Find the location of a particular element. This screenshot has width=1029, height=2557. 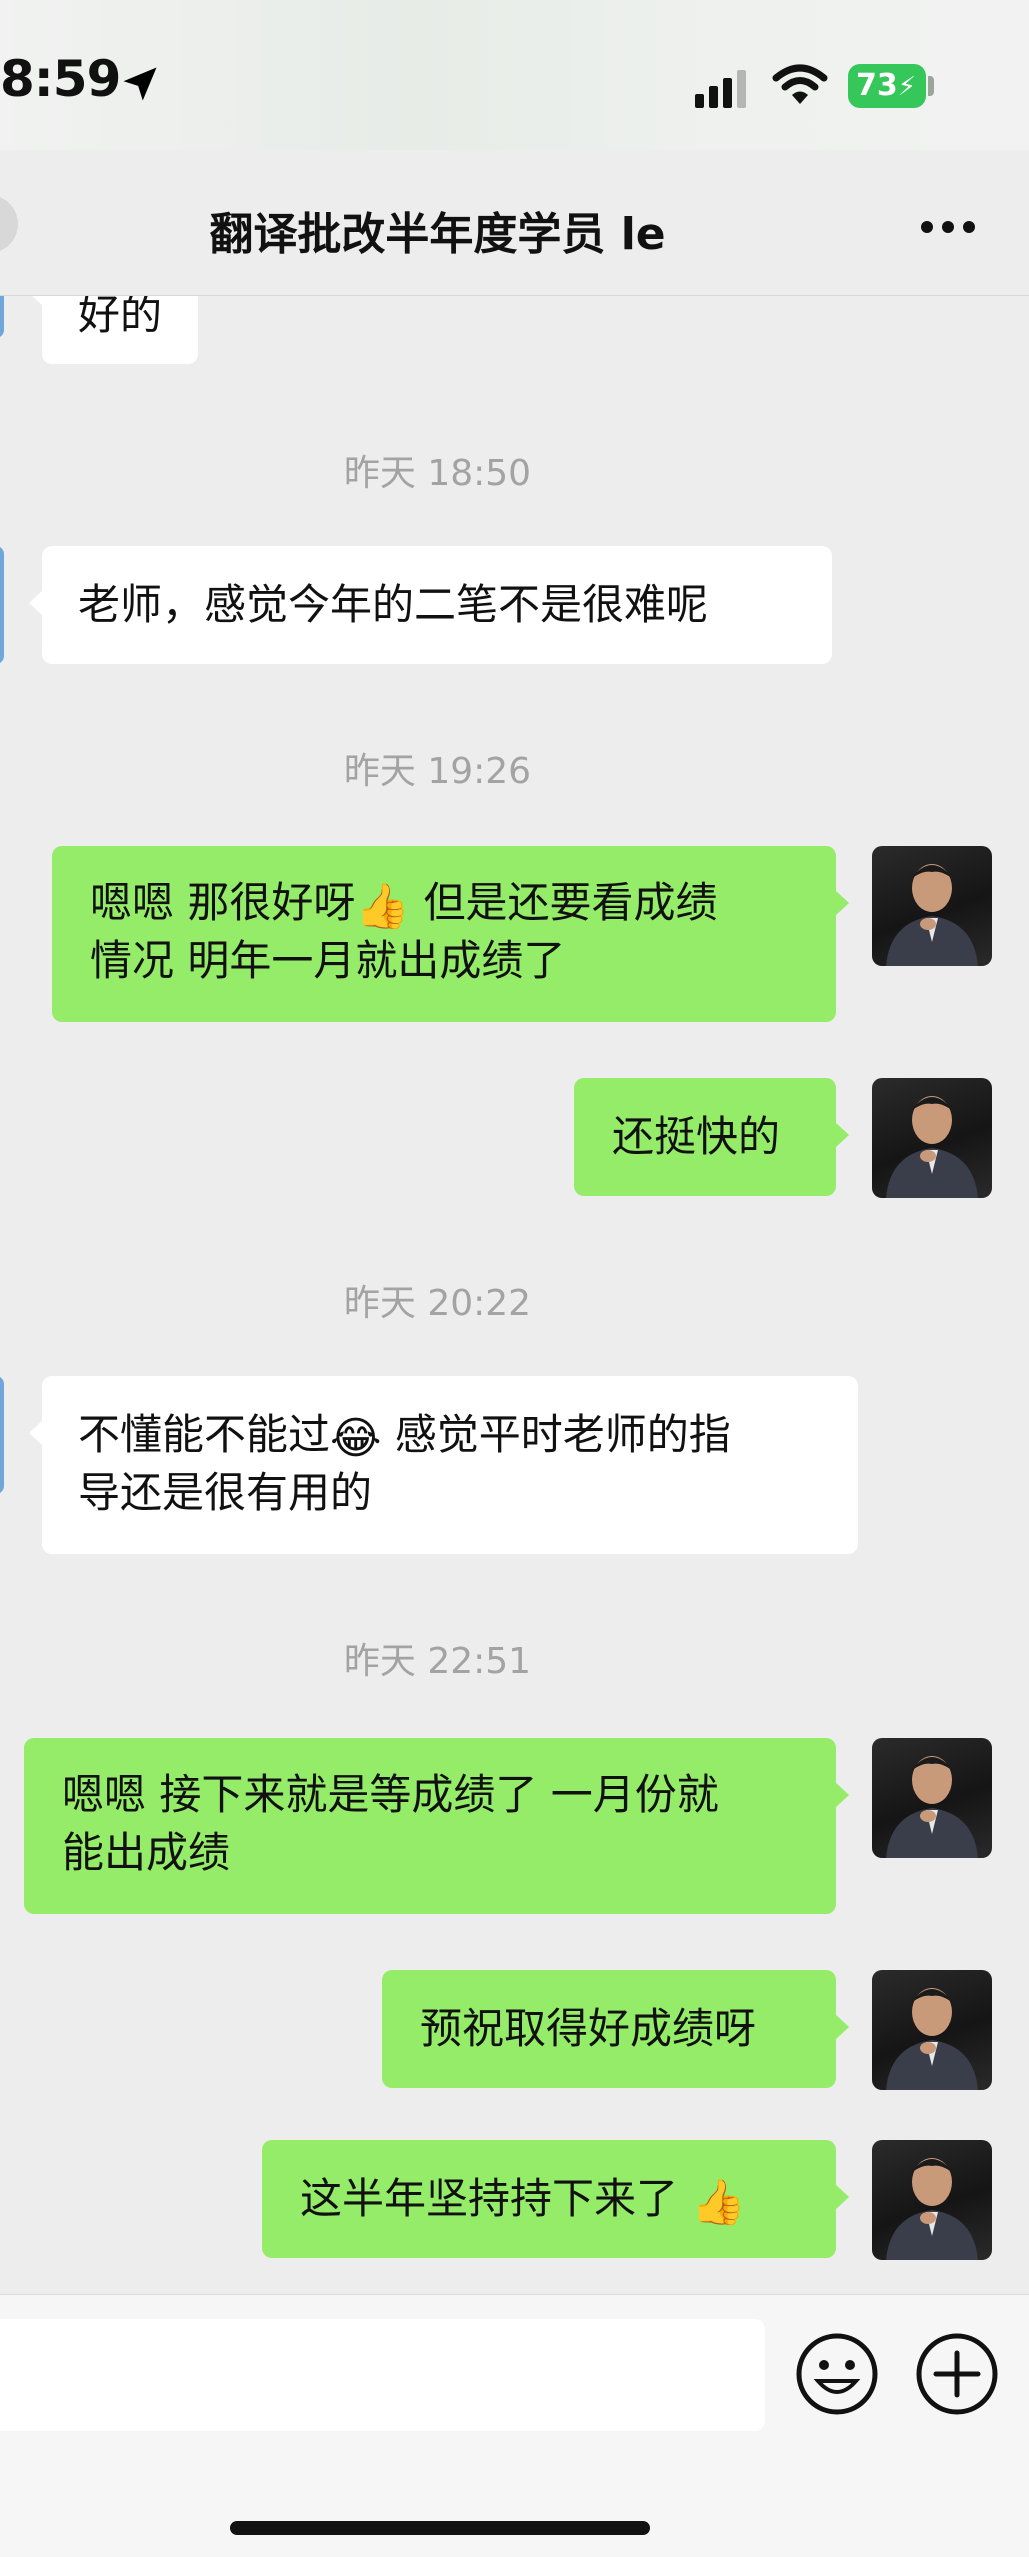

outgoing-message: 嗯嗯 接下来就是等成绩了 一月份就 能出成绩 is located at coordinates (436, 1826).